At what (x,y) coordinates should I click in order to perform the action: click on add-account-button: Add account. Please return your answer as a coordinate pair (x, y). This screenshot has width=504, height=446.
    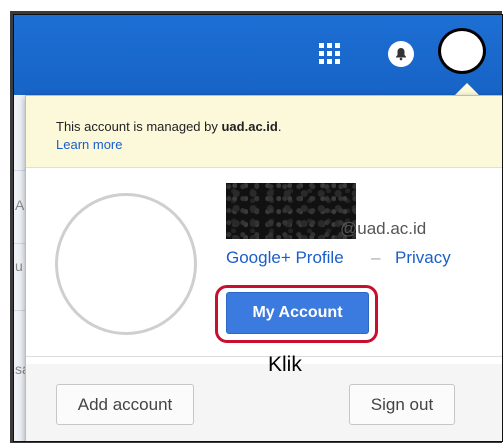
    Looking at the image, I should click on (125, 404).